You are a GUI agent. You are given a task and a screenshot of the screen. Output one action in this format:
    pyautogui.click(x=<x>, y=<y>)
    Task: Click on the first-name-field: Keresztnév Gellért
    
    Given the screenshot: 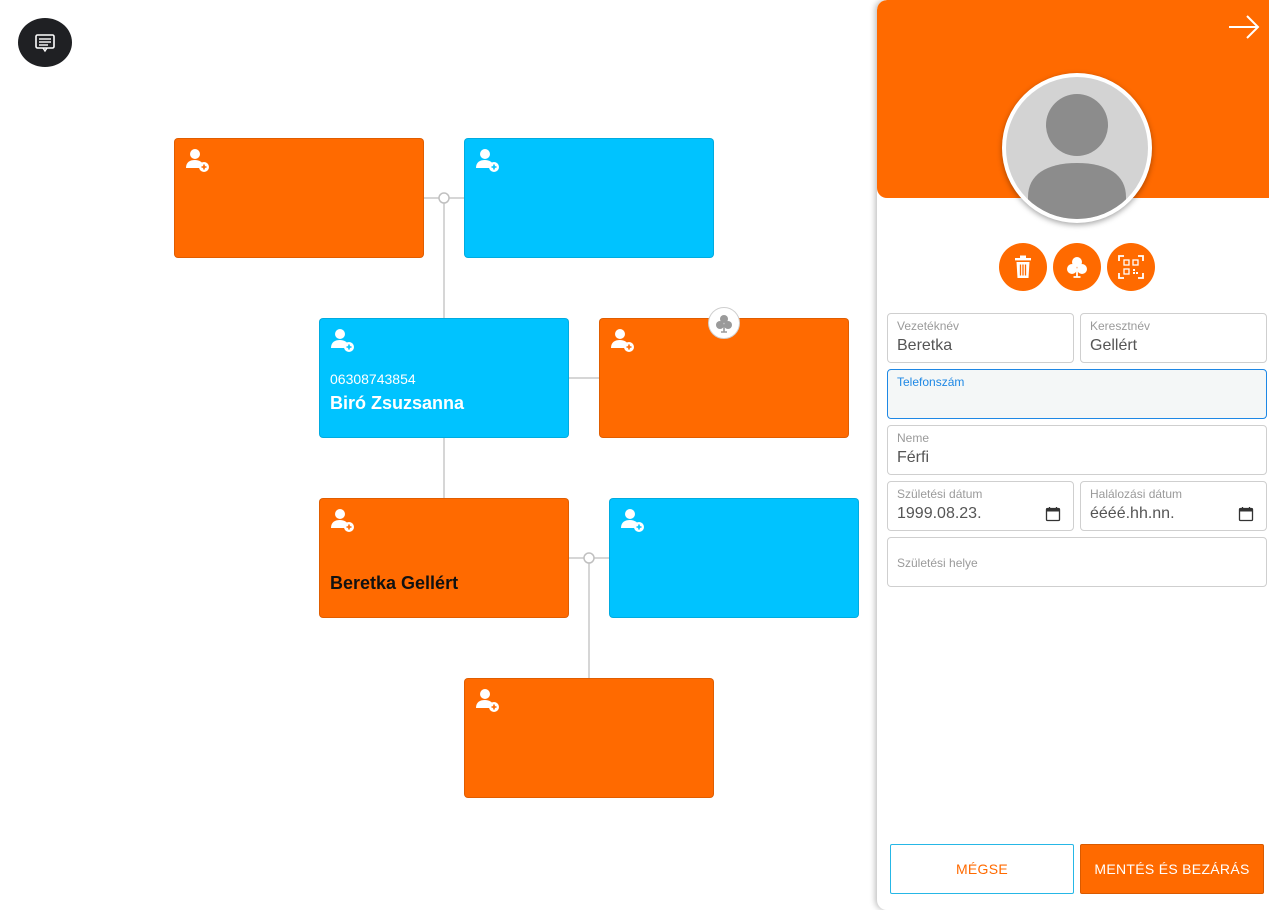 What is the action you would take?
    pyautogui.click(x=1173, y=338)
    